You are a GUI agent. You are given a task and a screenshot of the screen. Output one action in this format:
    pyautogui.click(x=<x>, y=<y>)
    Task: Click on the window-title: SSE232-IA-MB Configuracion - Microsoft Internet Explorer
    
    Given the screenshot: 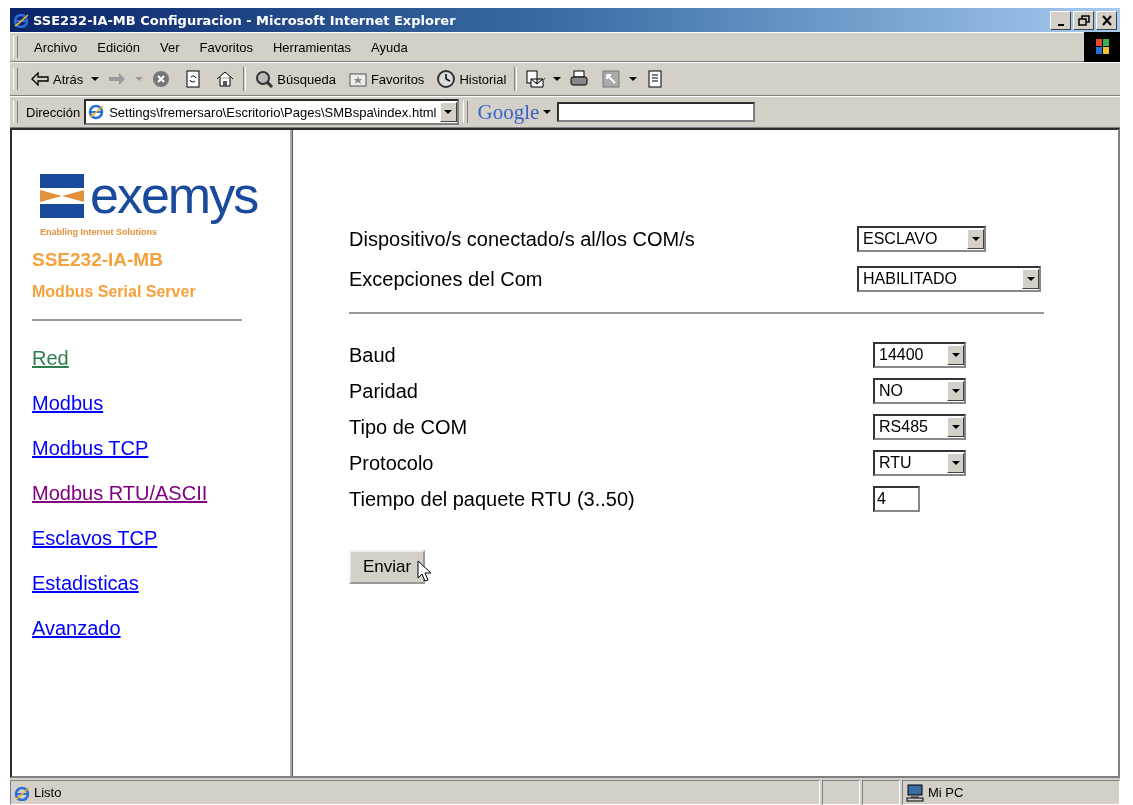 What is the action you would take?
    pyautogui.click(x=245, y=20)
    